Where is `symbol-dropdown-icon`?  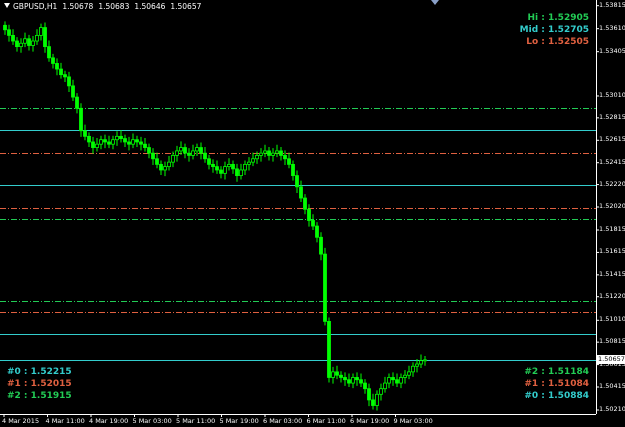 symbol-dropdown-icon is located at coordinates (7, 5).